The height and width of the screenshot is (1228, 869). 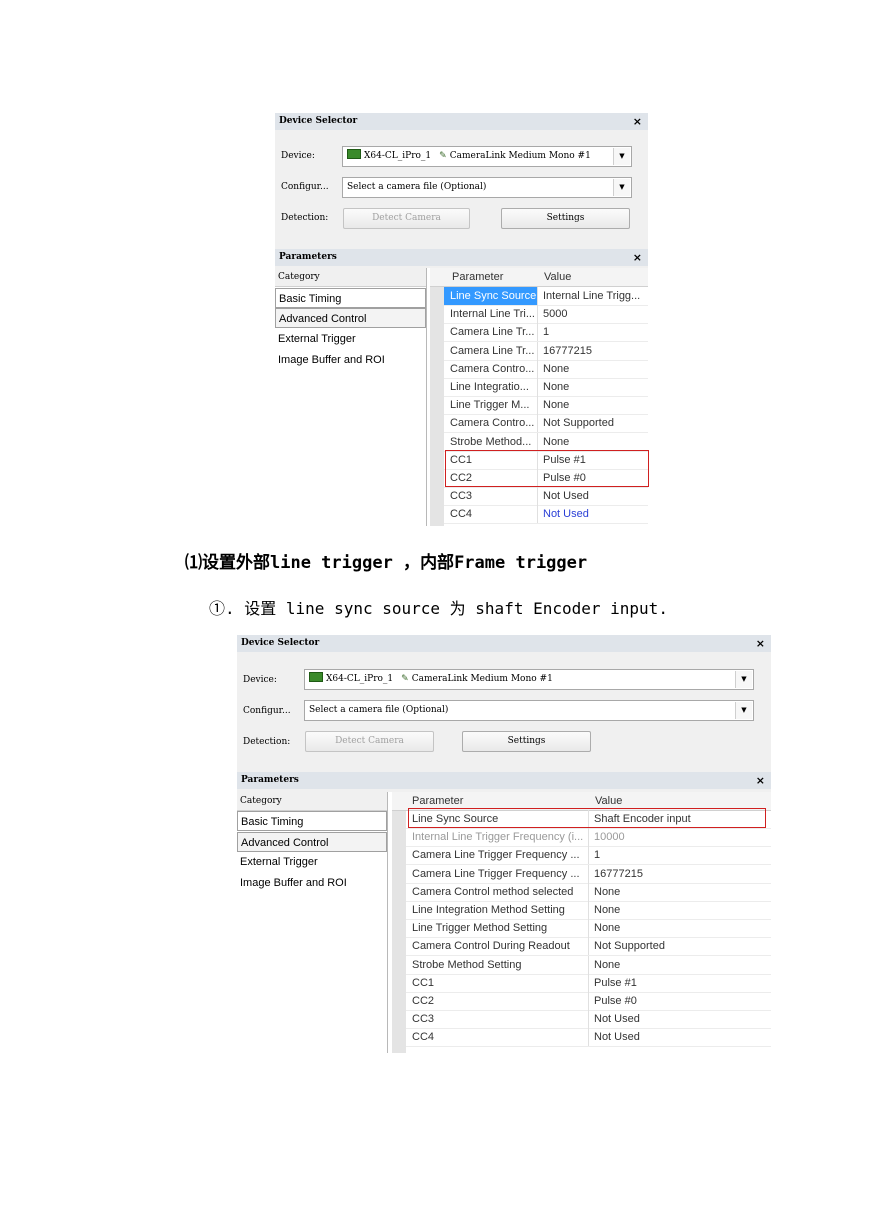 I want to click on parameter-row: Line Trigger Method Setting None, so click(x=588, y=929).